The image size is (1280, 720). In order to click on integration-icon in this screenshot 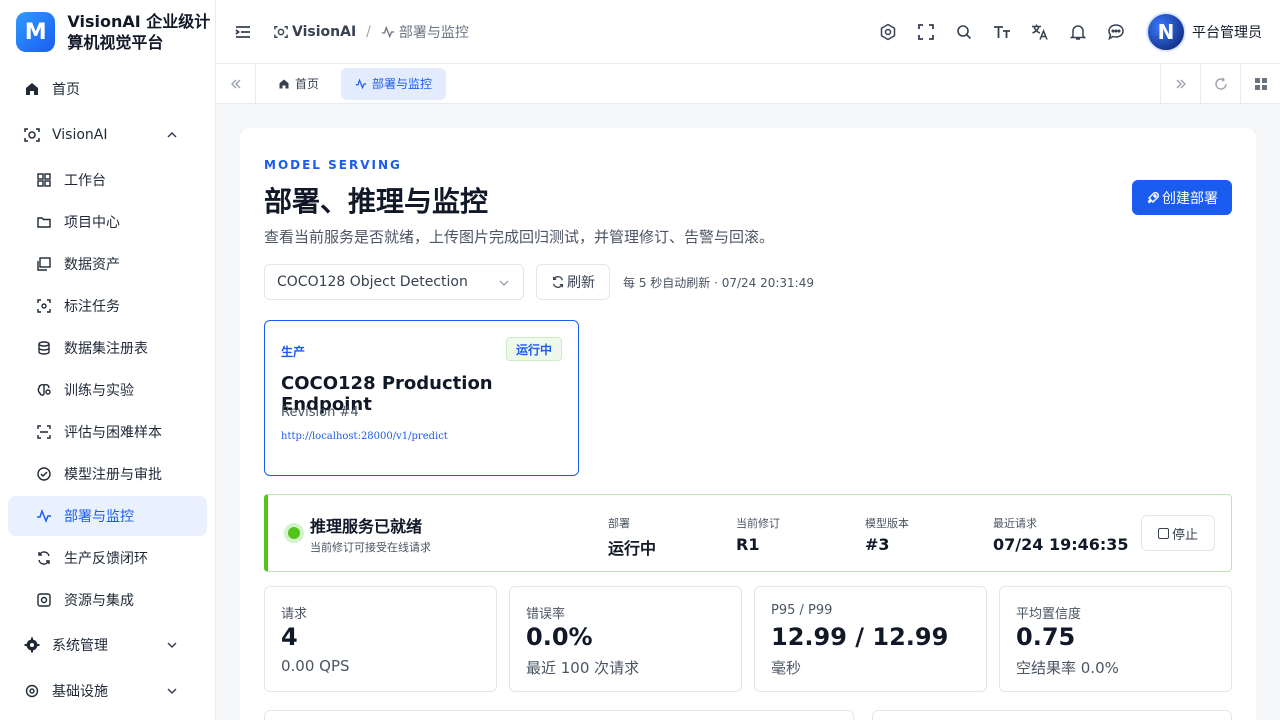, I will do `click(44, 600)`.